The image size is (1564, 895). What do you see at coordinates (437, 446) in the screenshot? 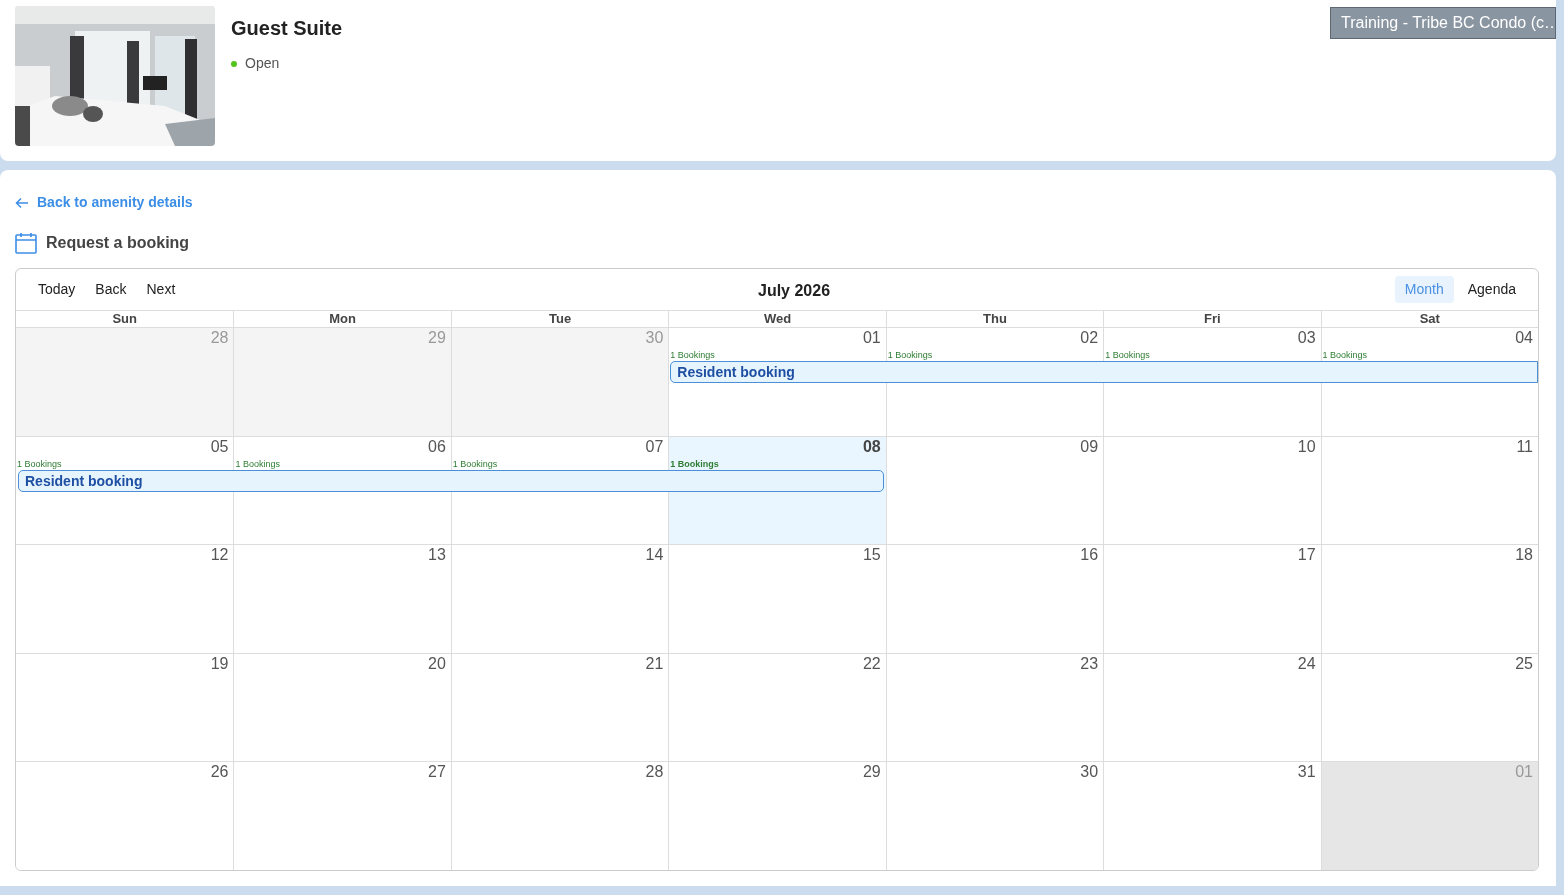
I see `date-number: 06` at bounding box center [437, 446].